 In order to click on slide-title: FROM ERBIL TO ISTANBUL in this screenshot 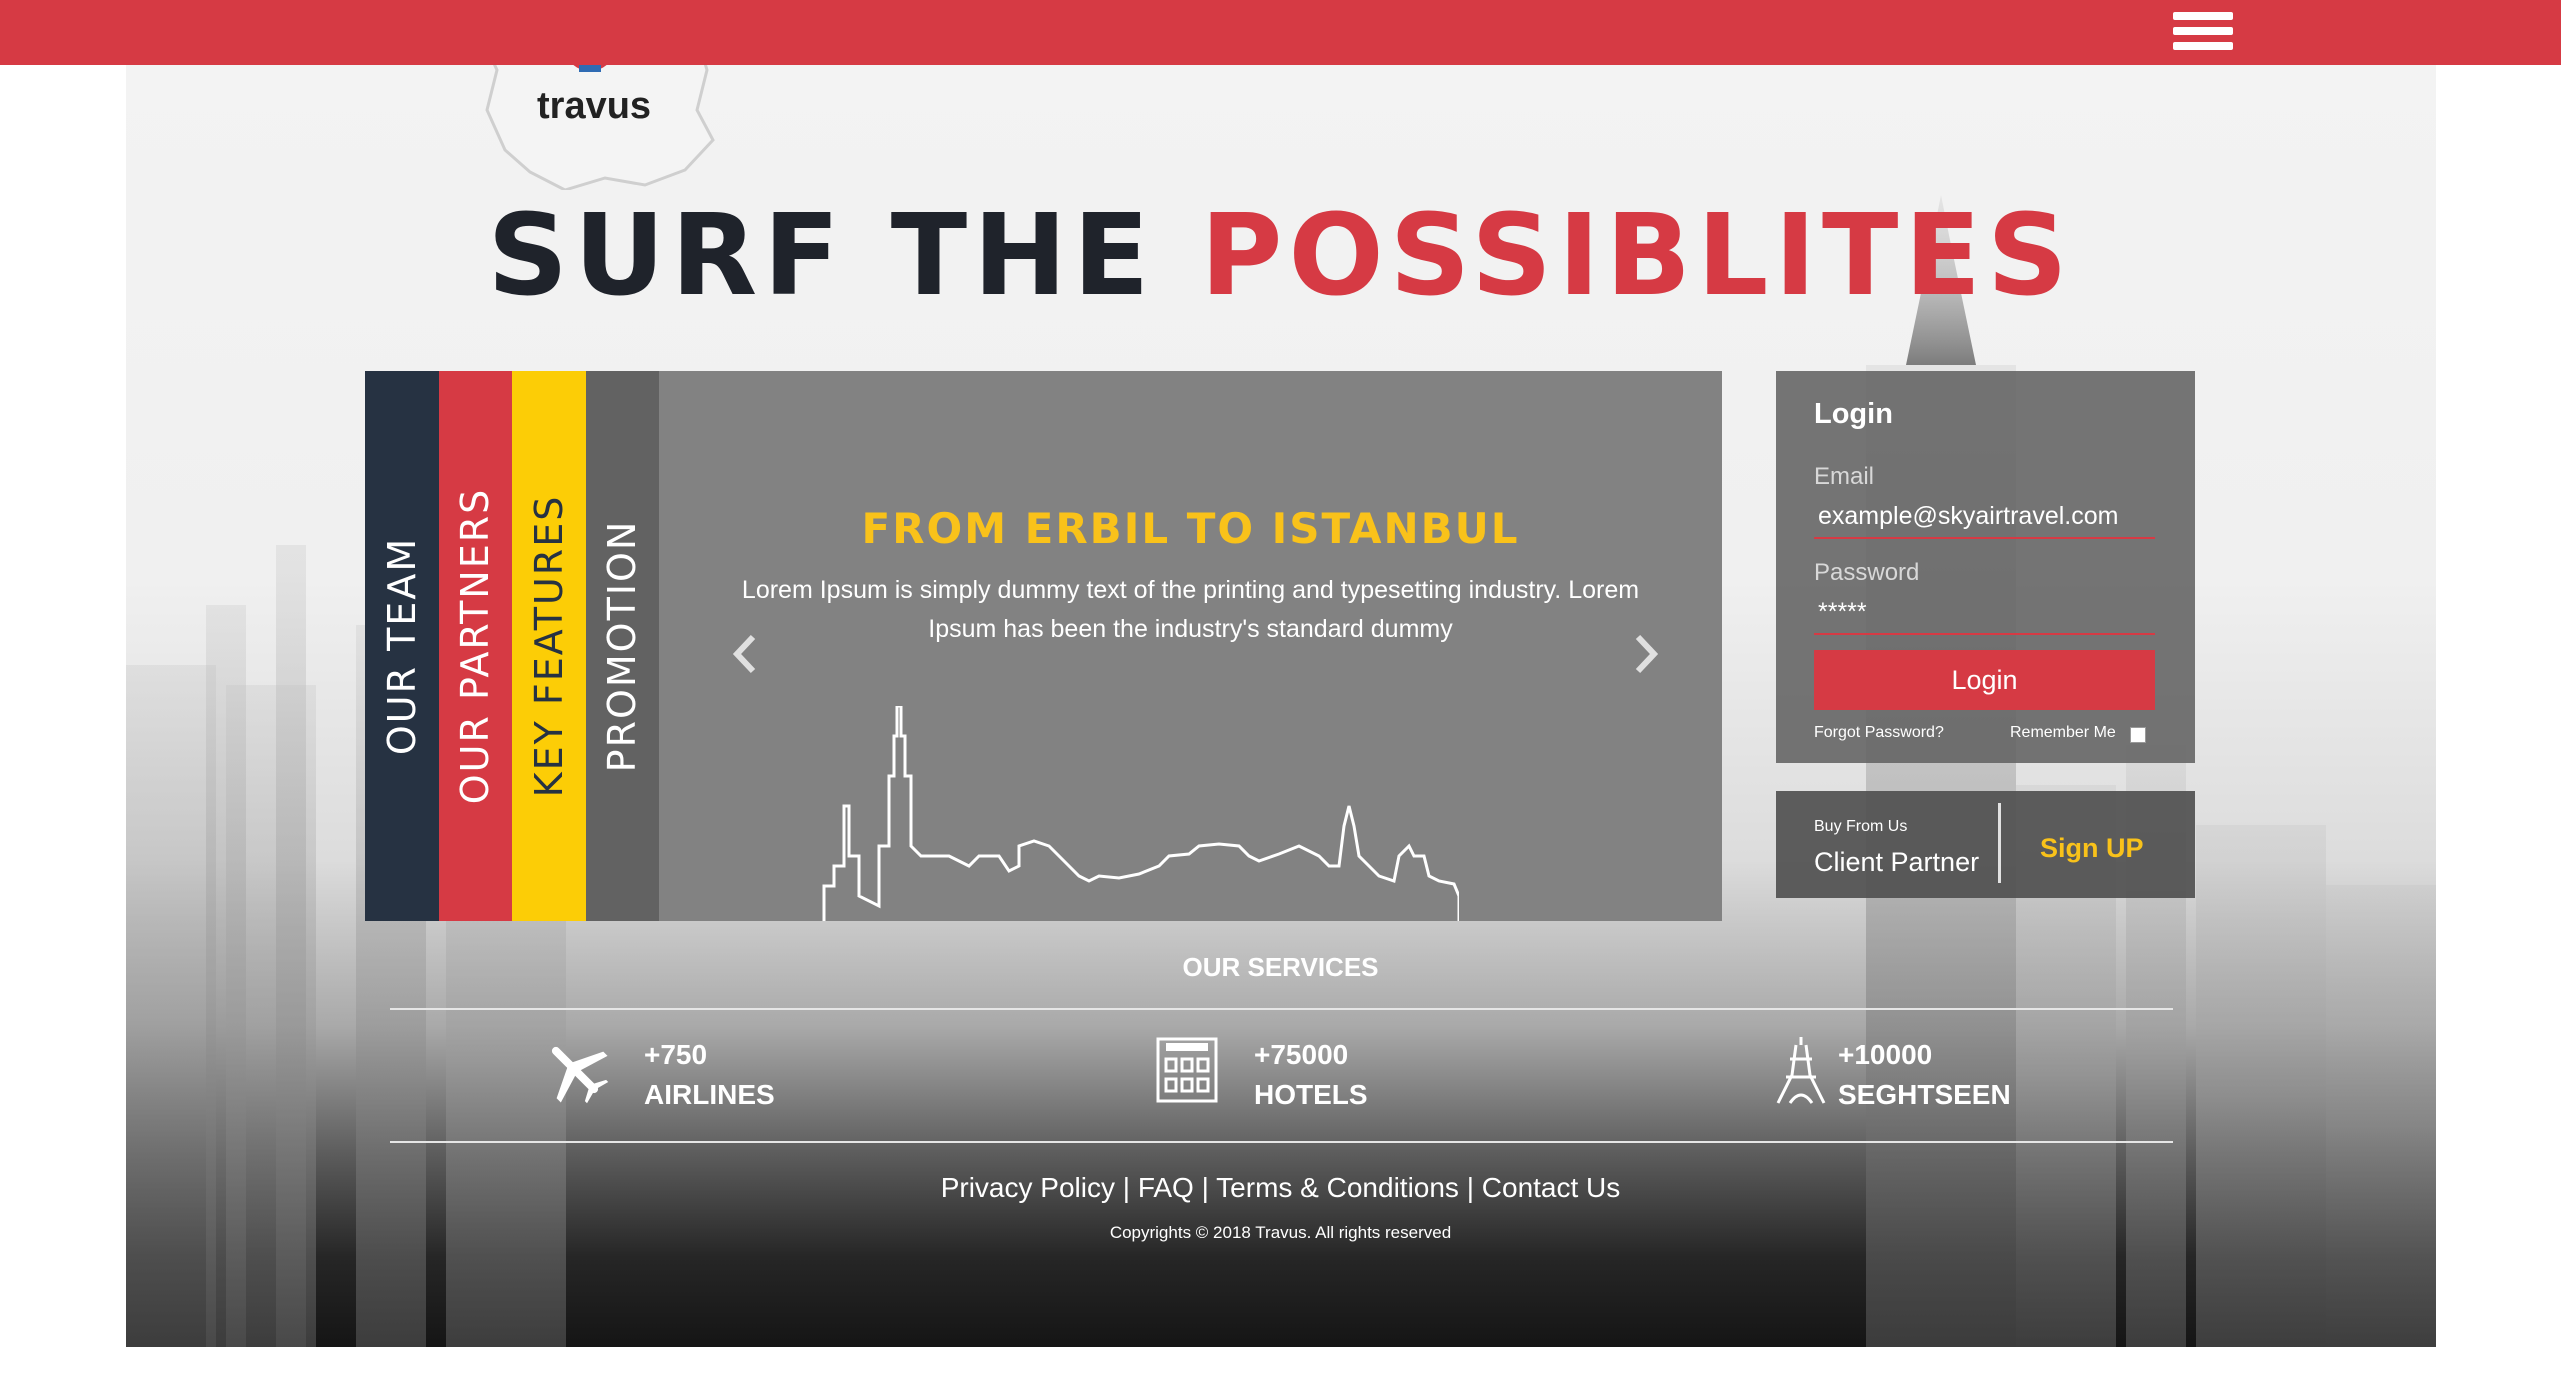, I will do `click(1190, 528)`.